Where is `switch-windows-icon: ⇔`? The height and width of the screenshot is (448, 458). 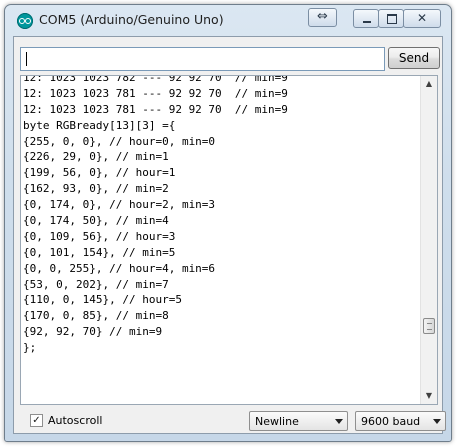 switch-windows-icon: ⇔ is located at coordinates (322, 16).